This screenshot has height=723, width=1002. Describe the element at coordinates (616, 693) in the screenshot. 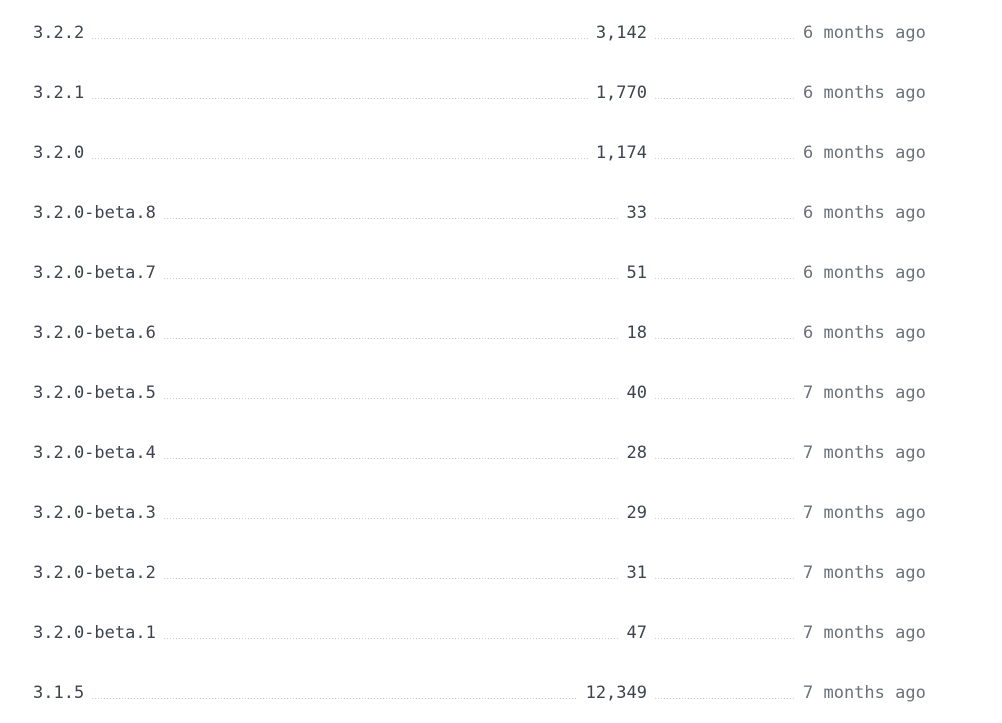

I see `download-count: 12,349` at that location.